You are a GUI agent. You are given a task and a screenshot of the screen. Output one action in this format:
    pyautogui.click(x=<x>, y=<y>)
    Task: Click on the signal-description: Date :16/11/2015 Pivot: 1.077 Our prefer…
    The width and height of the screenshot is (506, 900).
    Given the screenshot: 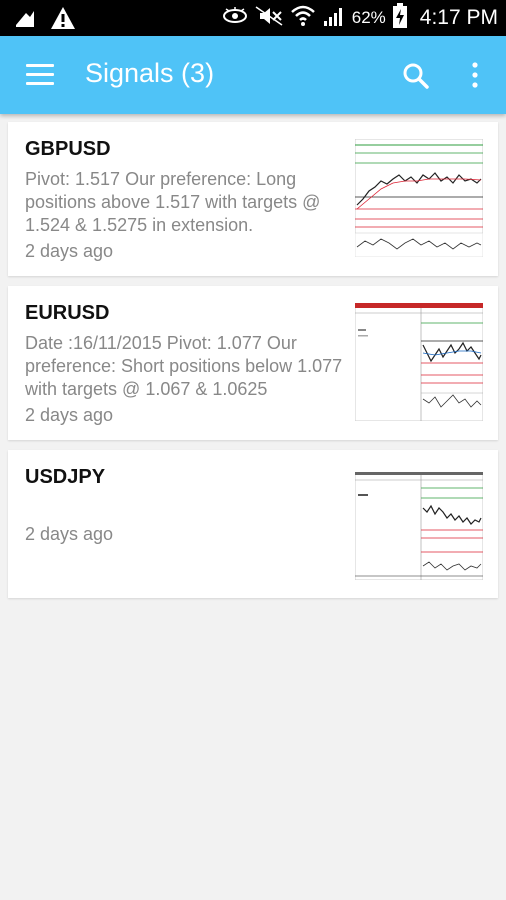 What is the action you would take?
    pyautogui.click(x=184, y=366)
    